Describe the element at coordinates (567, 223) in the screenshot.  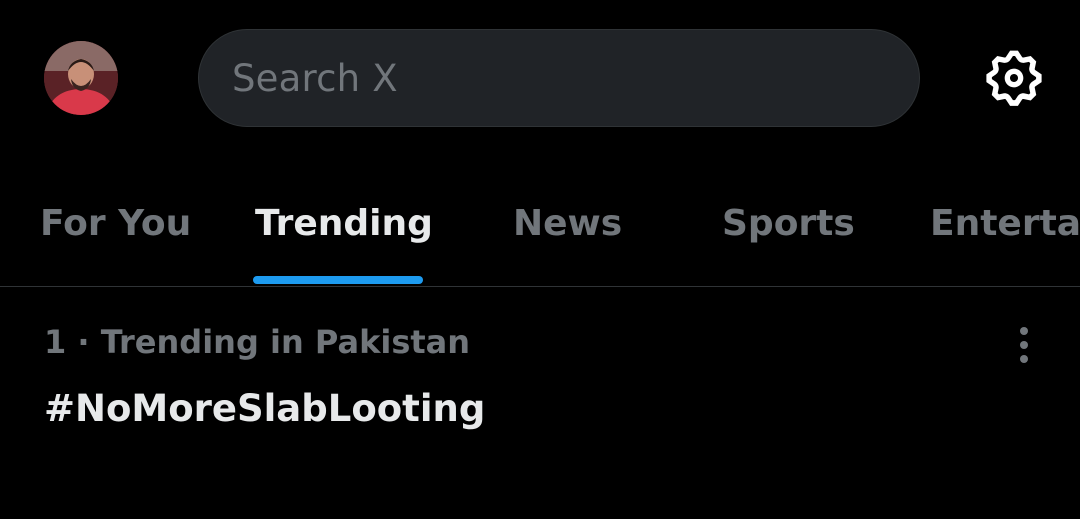
I see `tab-news: News` at that location.